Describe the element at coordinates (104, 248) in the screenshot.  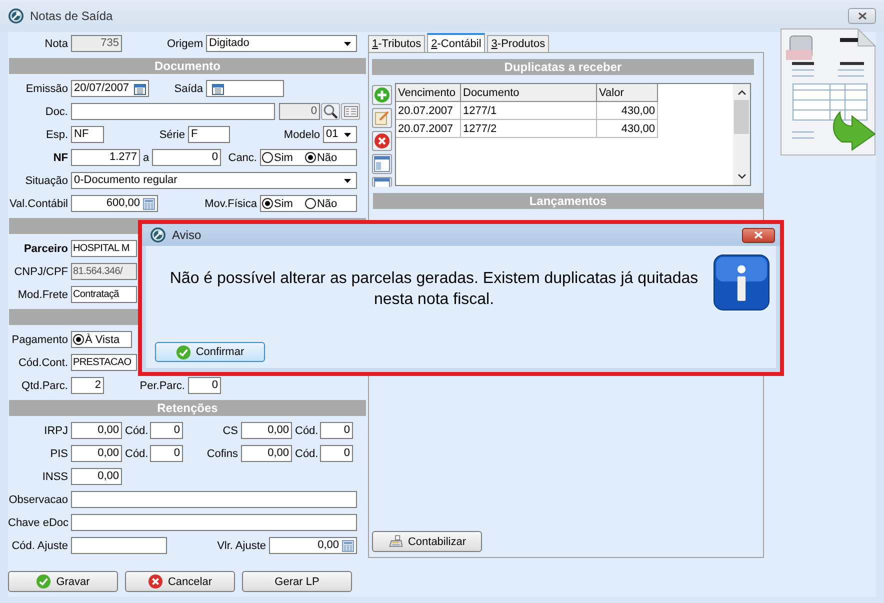
I see `text-field: HOSPITAL M` at that location.